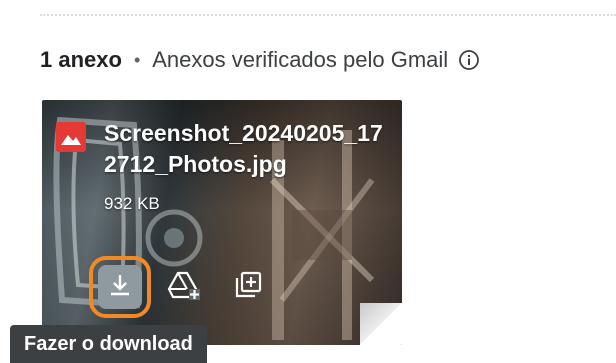 The width and height of the screenshot is (616, 363). Describe the element at coordinates (300, 59) in the screenshot. I see `scan-status-label: Anexos verificados pelo Gmail` at that location.